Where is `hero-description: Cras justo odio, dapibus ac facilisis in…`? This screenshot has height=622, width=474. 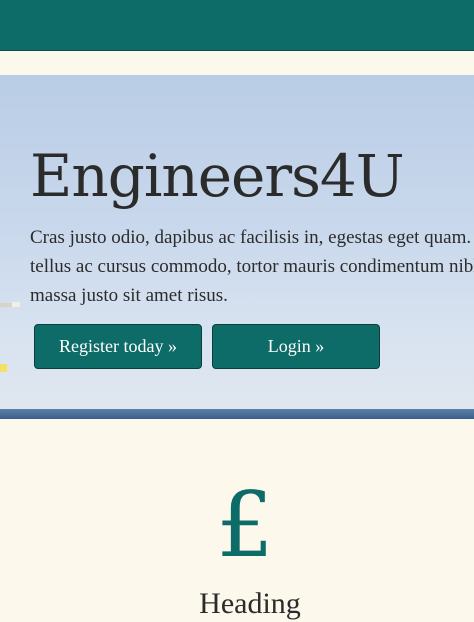
hero-description: Cras justo odio, dapibus ac facilisis in… is located at coordinates (252, 266).